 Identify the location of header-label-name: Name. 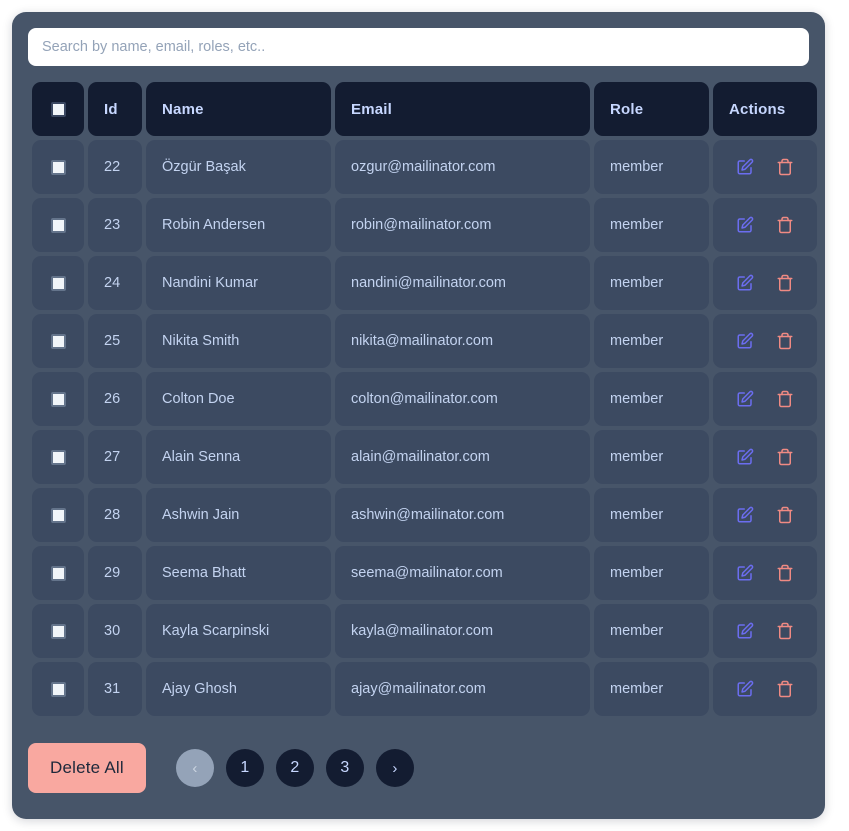
(238, 109).